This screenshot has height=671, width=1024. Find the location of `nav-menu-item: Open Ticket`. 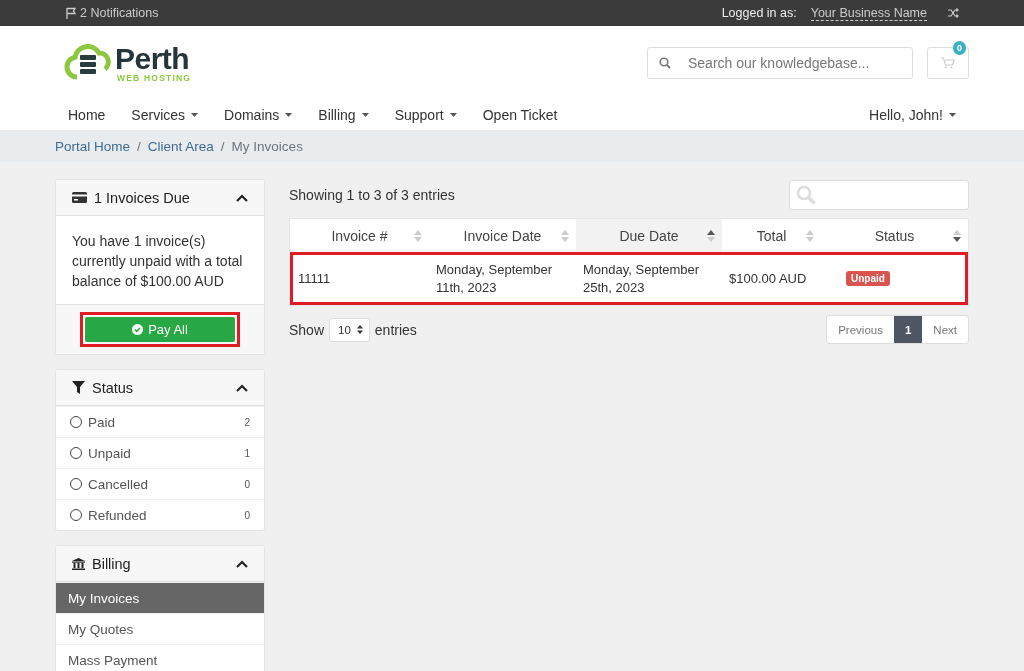

nav-menu-item: Open Ticket is located at coordinates (520, 115).